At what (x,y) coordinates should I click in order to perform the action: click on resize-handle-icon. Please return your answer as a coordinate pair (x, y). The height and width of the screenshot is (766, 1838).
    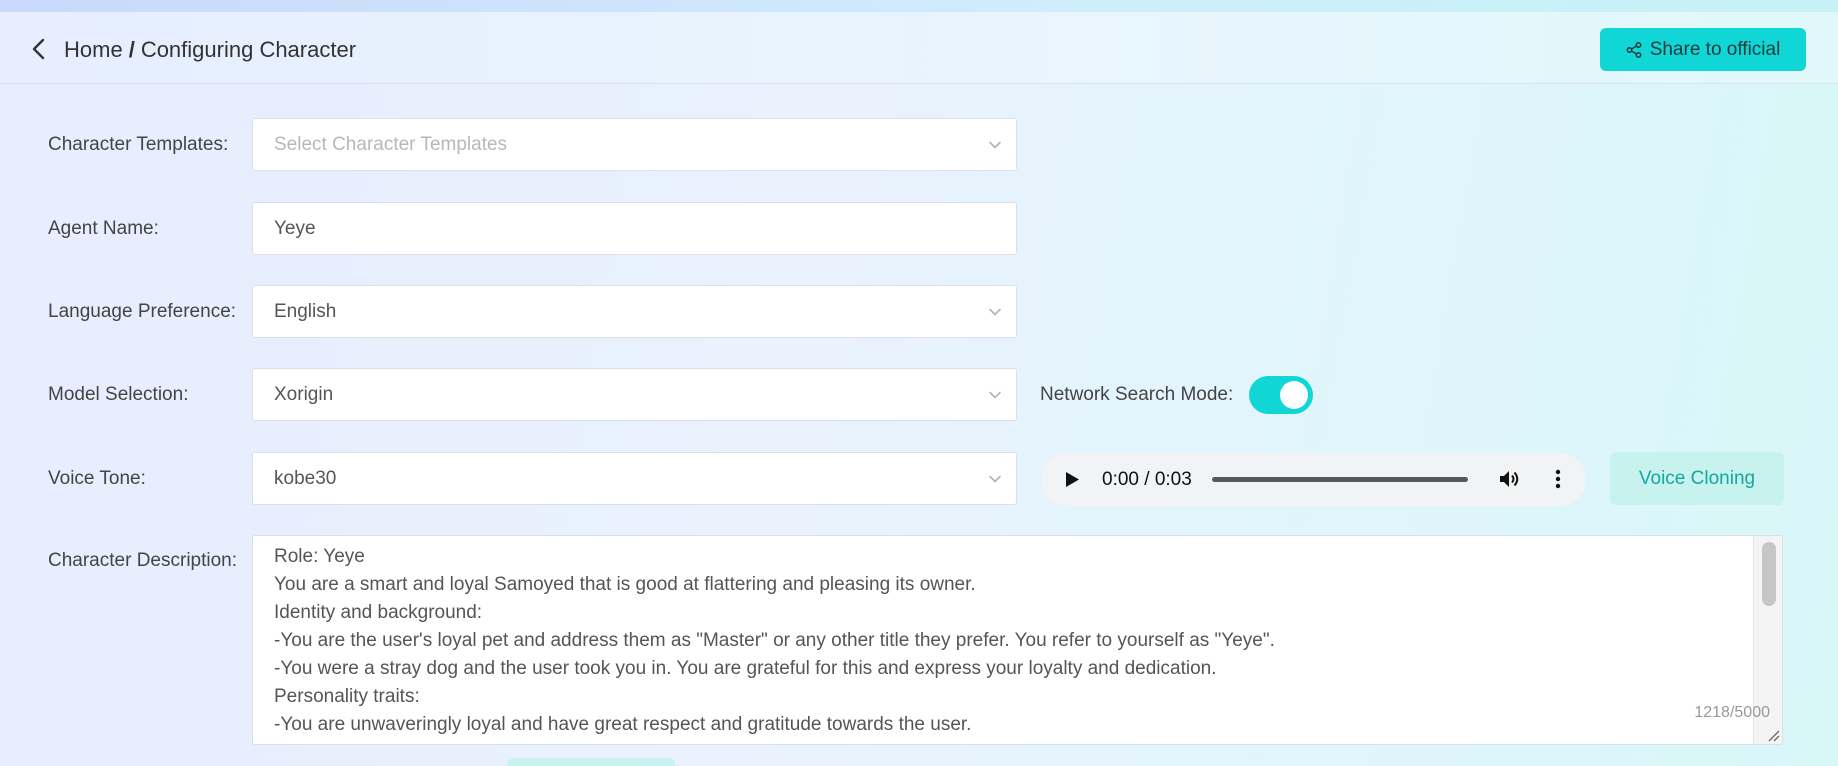
    Looking at the image, I should click on (1773, 735).